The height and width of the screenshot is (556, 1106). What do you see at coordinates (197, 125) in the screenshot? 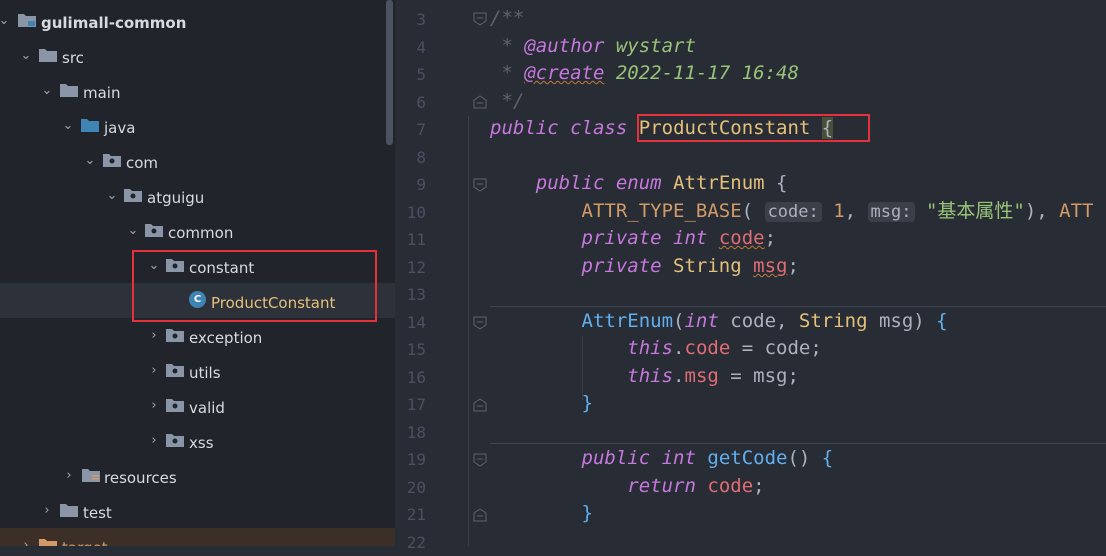
I see `tree-item-java: ⌄ java` at bounding box center [197, 125].